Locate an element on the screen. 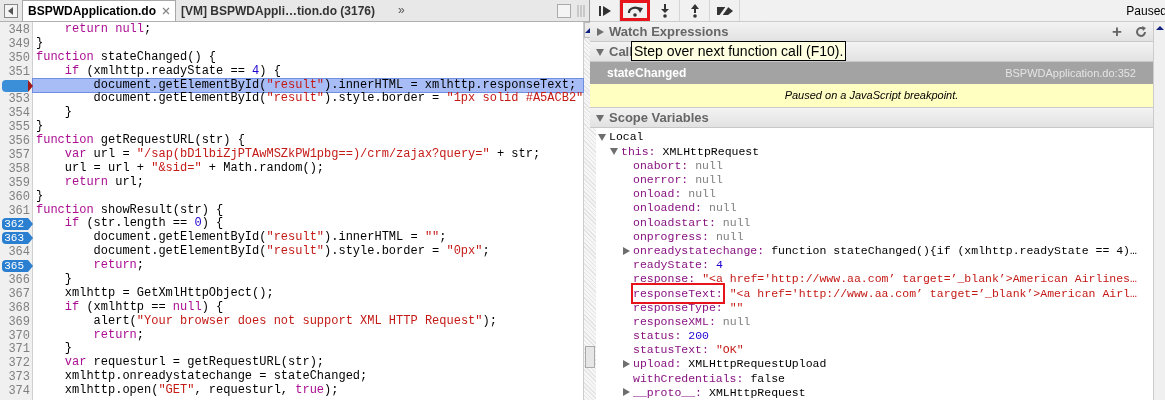 The height and width of the screenshot is (400, 1165). refresh-icon is located at coordinates (1141, 31).